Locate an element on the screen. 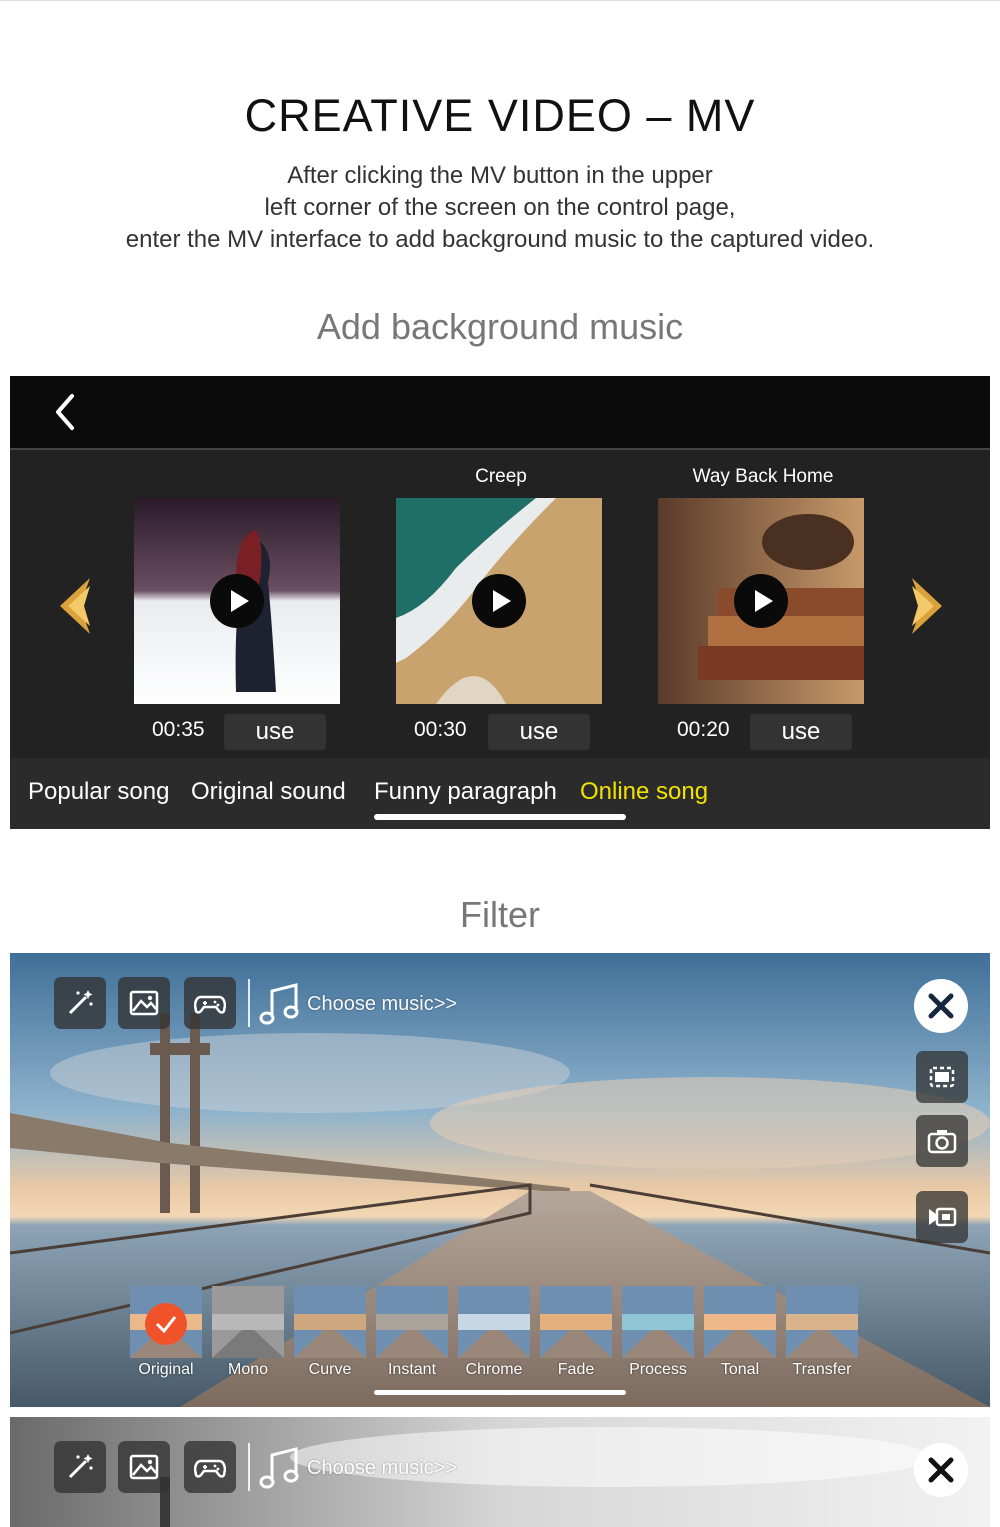 The image size is (1000, 1527). filter-label: Original is located at coordinates (166, 1369).